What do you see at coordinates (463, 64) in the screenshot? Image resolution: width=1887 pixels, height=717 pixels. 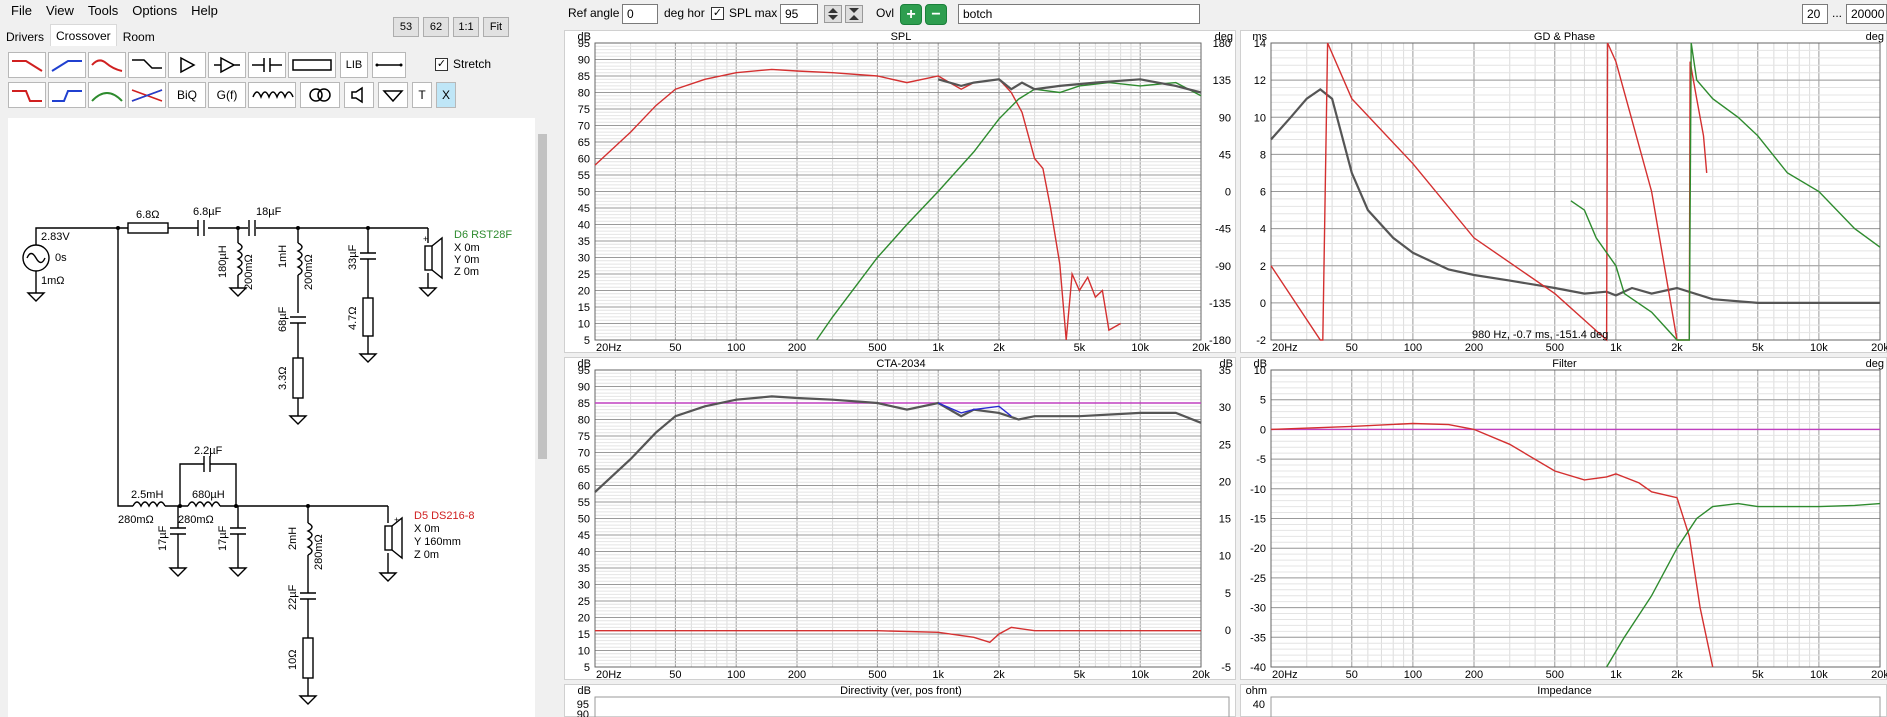 I see `stretch-option: ✓ Stretch` at bounding box center [463, 64].